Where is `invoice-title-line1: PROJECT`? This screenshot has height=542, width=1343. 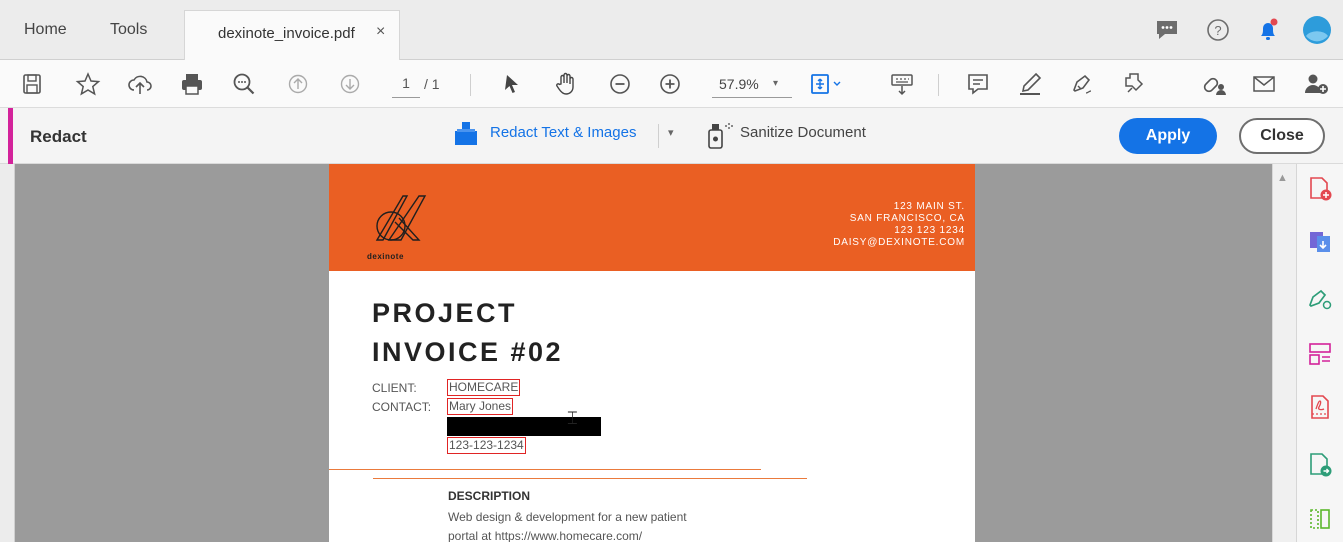 invoice-title-line1: PROJECT is located at coordinates (445, 313).